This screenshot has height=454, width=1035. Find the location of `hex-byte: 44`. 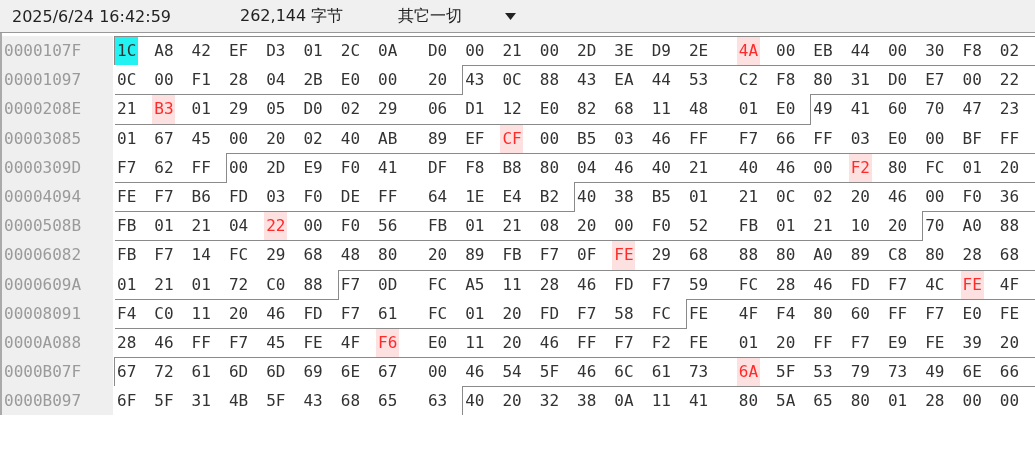

hex-byte: 44 is located at coordinates (867, 51).